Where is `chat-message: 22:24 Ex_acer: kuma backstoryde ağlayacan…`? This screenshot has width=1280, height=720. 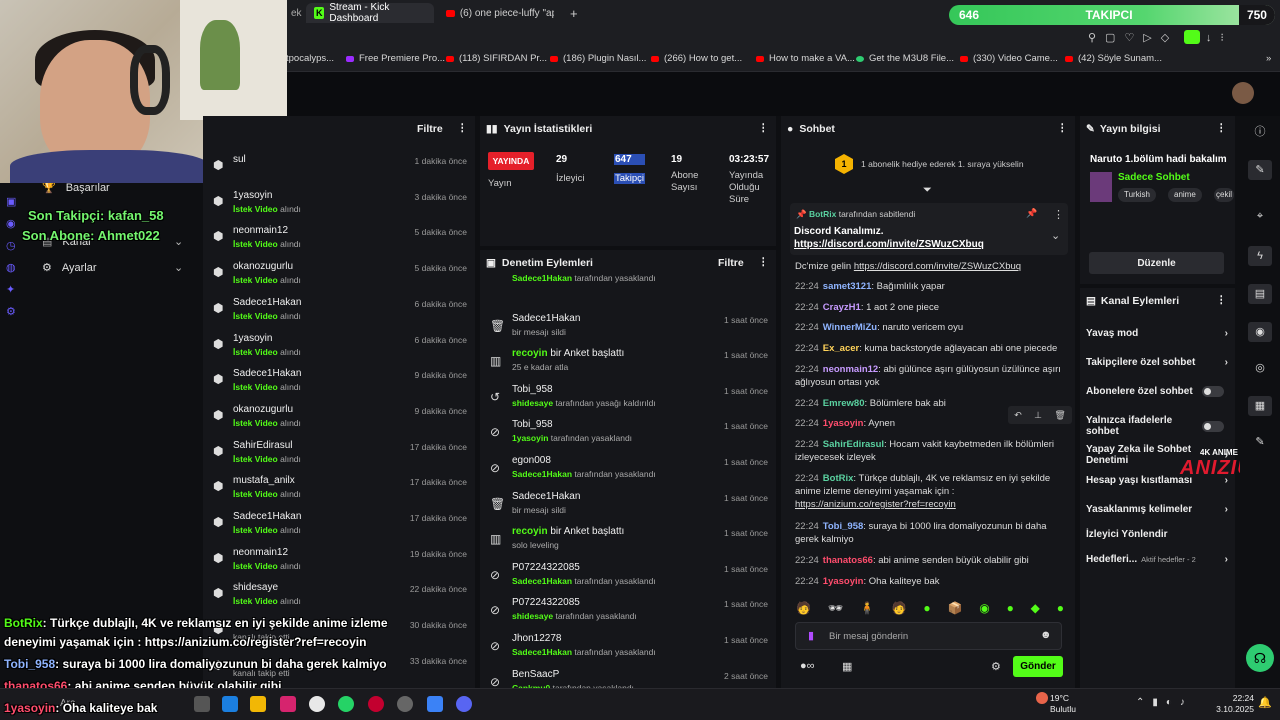
chat-message: 22:24 Ex_acer: kuma backstoryde ağlayacan… is located at coordinates (930, 348).